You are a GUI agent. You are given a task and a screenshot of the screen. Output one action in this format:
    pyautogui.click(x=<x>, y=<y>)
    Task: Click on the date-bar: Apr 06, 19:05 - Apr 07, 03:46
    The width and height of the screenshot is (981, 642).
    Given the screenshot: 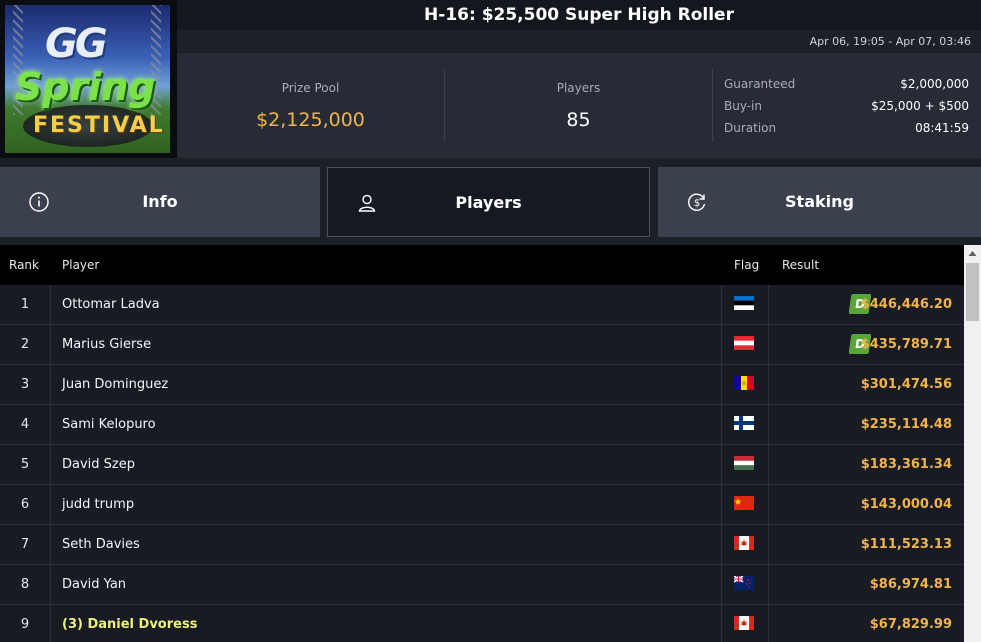 What is the action you would take?
    pyautogui.click(x=579, y=41)
    